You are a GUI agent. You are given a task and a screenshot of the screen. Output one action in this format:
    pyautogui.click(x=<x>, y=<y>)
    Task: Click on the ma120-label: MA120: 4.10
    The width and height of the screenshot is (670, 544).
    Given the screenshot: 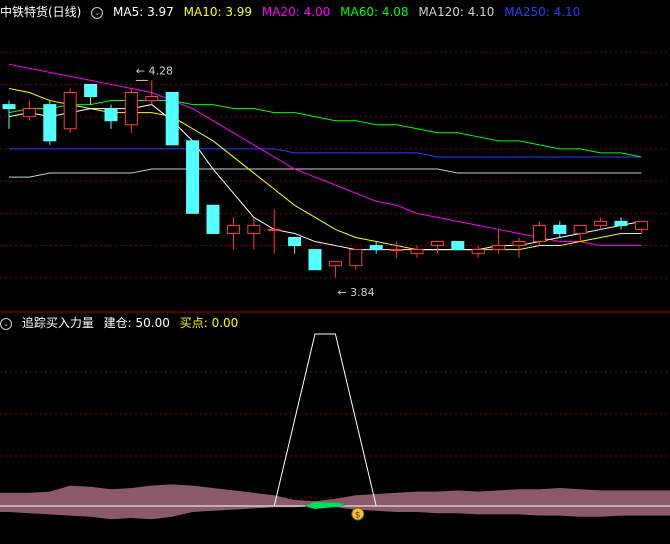 What is the action you would take?
    pyautogui.click(x=456, y=12)
    